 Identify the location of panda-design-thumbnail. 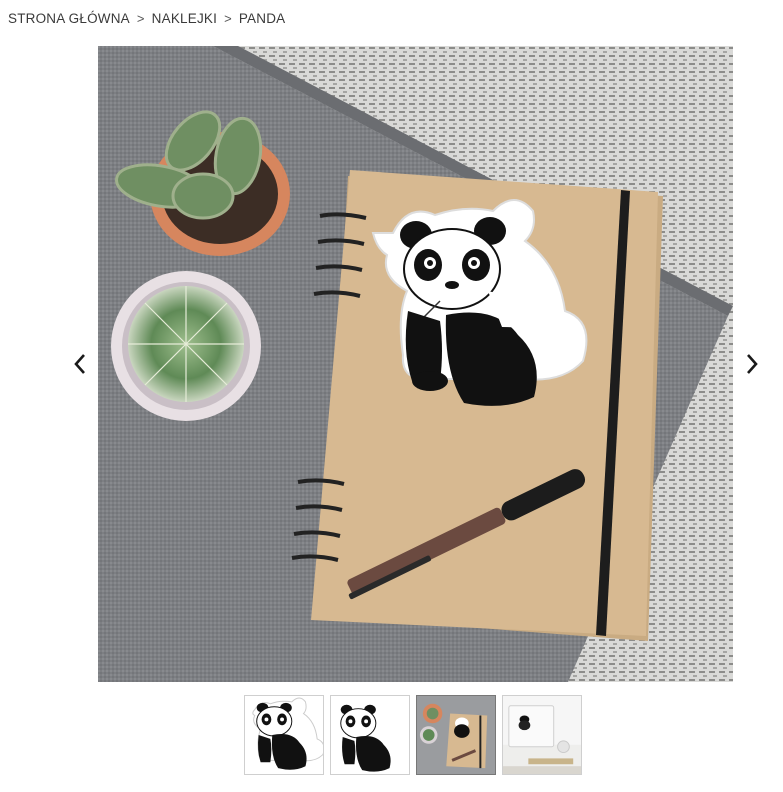
(370, 735).